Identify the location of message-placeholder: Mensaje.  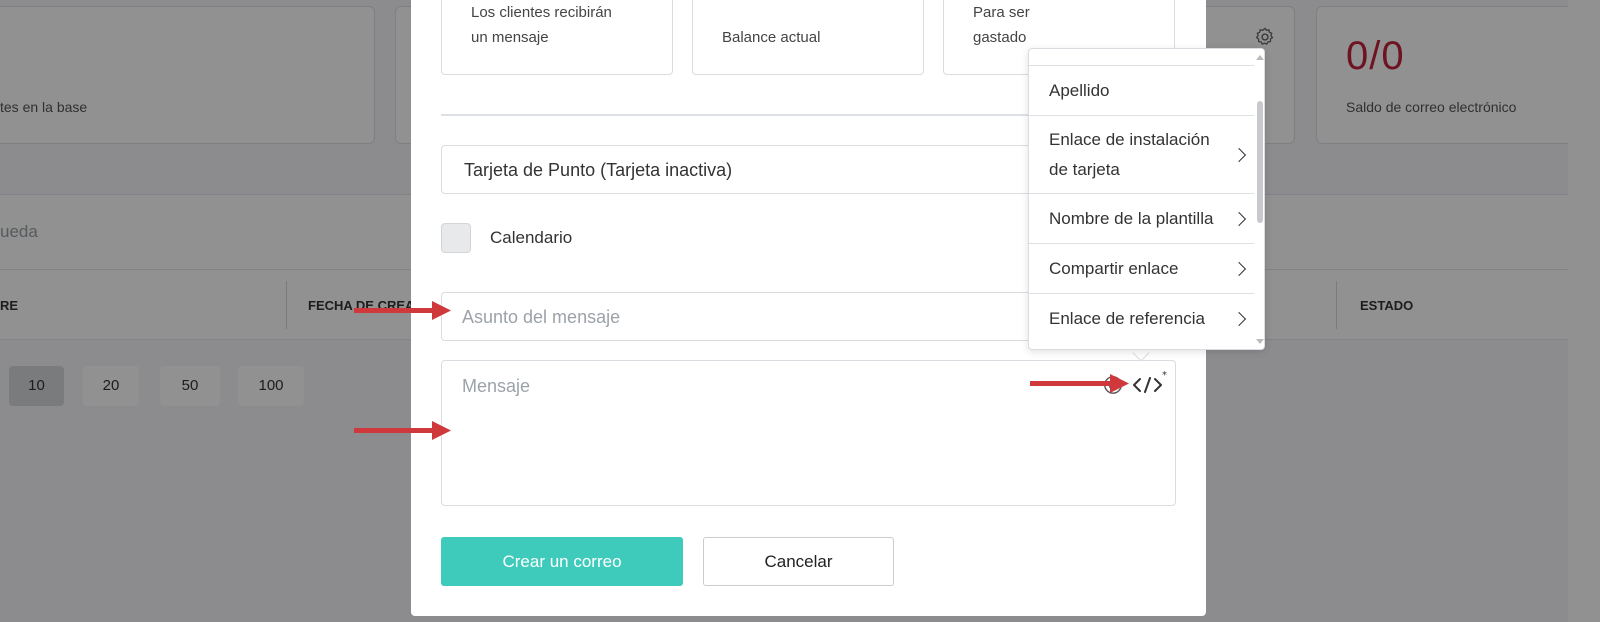
(496, 386).